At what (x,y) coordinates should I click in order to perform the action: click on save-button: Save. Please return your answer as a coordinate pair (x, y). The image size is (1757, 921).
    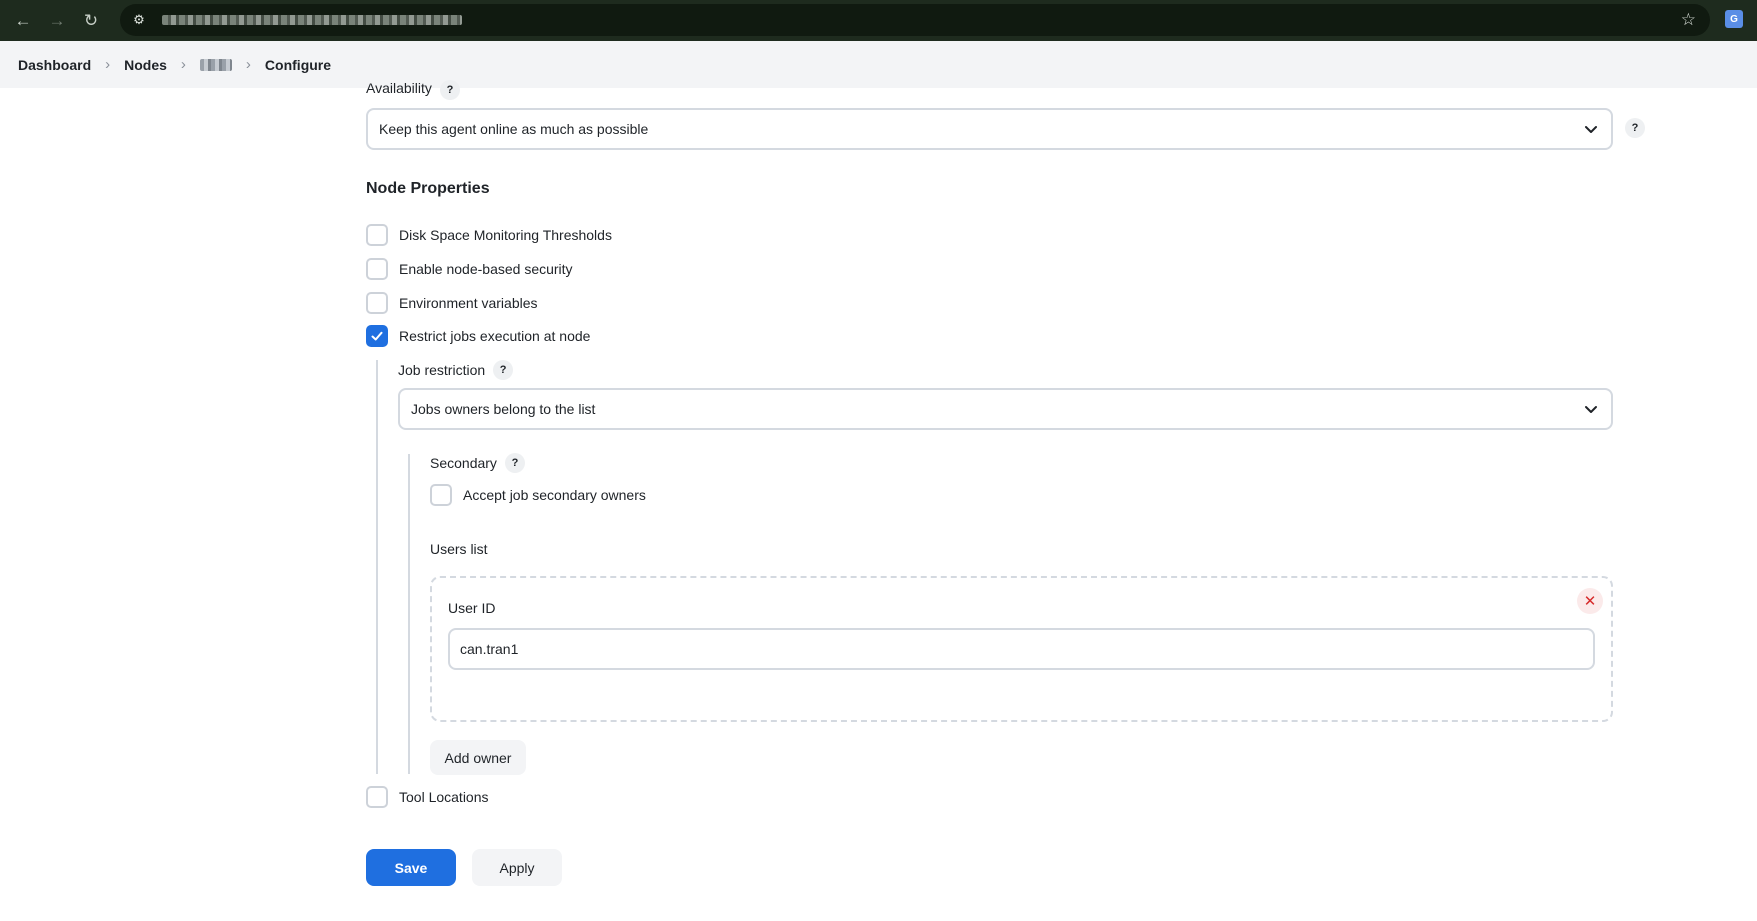
    Looking at the image, I should click on (411, 867).